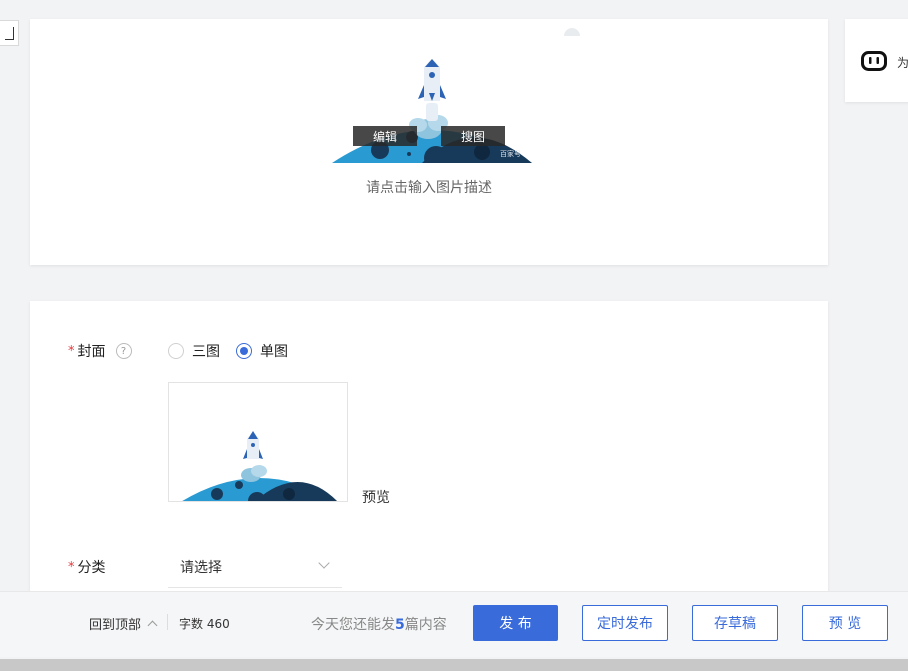 The image size is (908, 671). I want to click on cover-label-row: * 封面 ?, so click(100, 351).